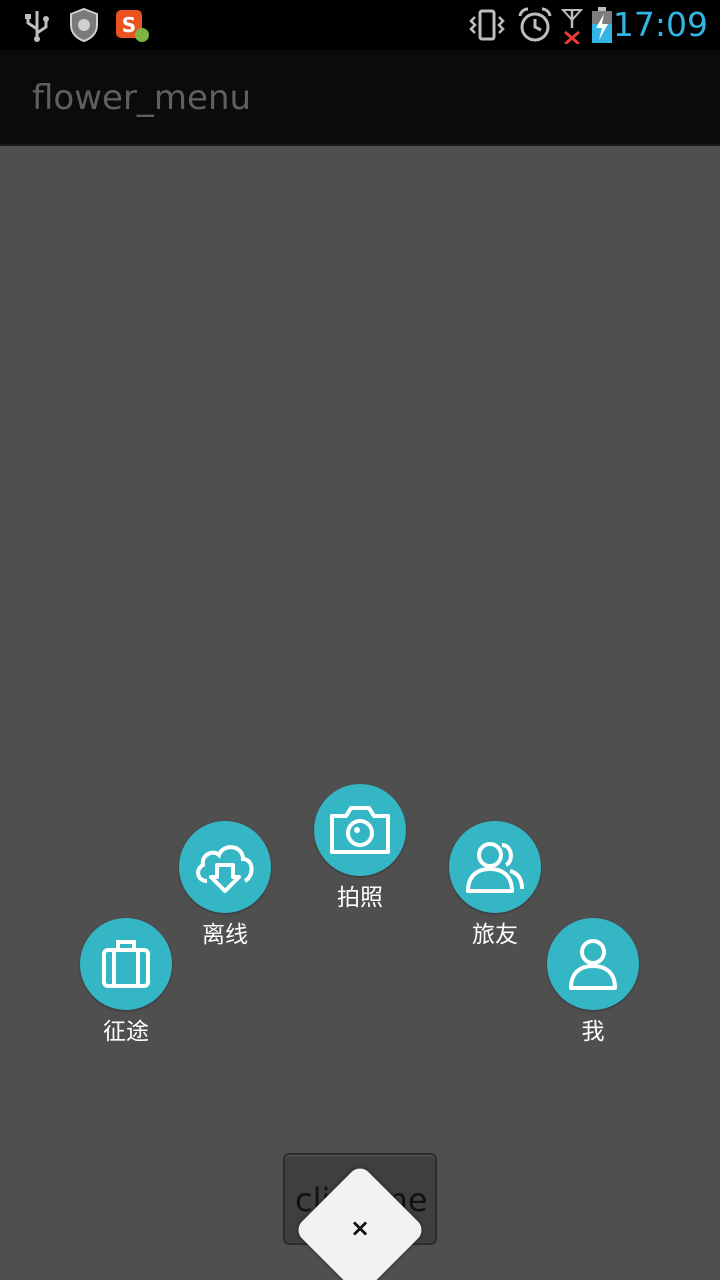  I want to click on close-icon: ×, so click(360, 1228).